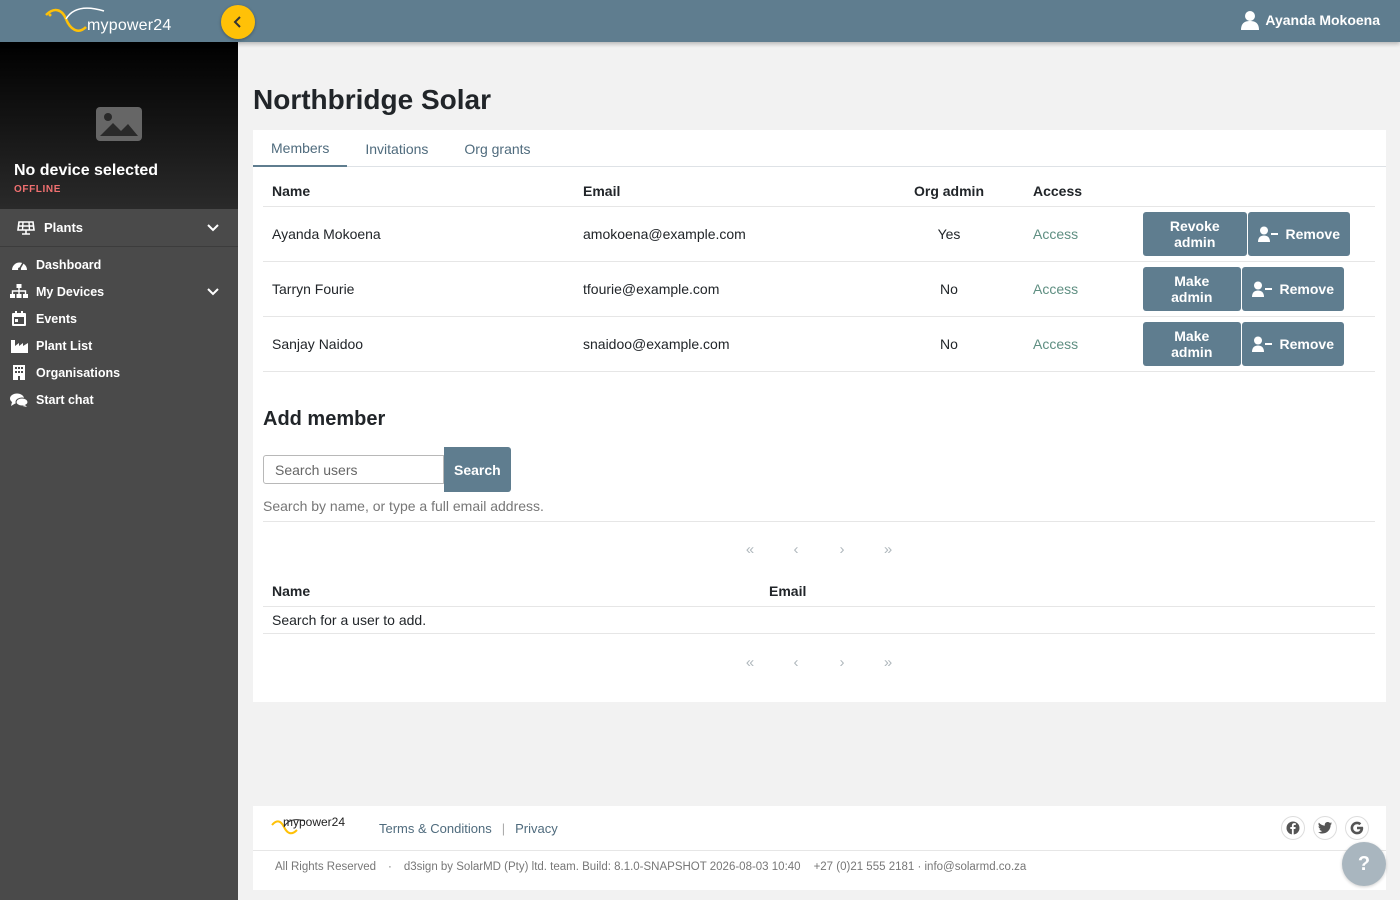  I want to click on results-table-header: Name Email, so click(819, 592).